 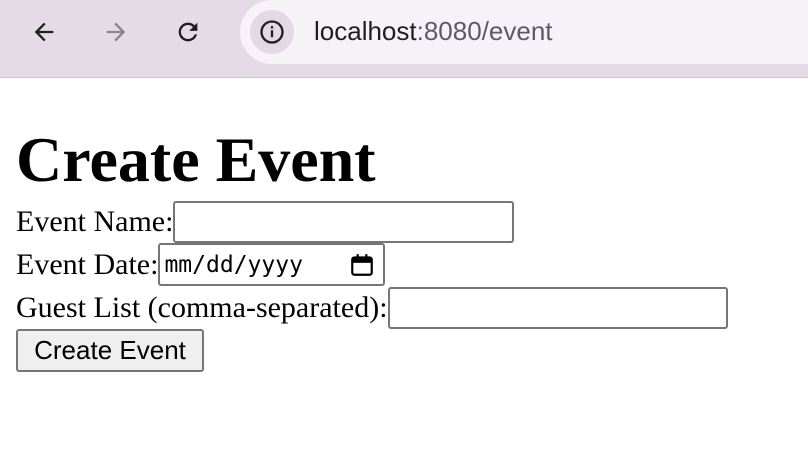 I want to click on guest-list-label: Guest List (comma-separated):, so click(x=202, y=307).